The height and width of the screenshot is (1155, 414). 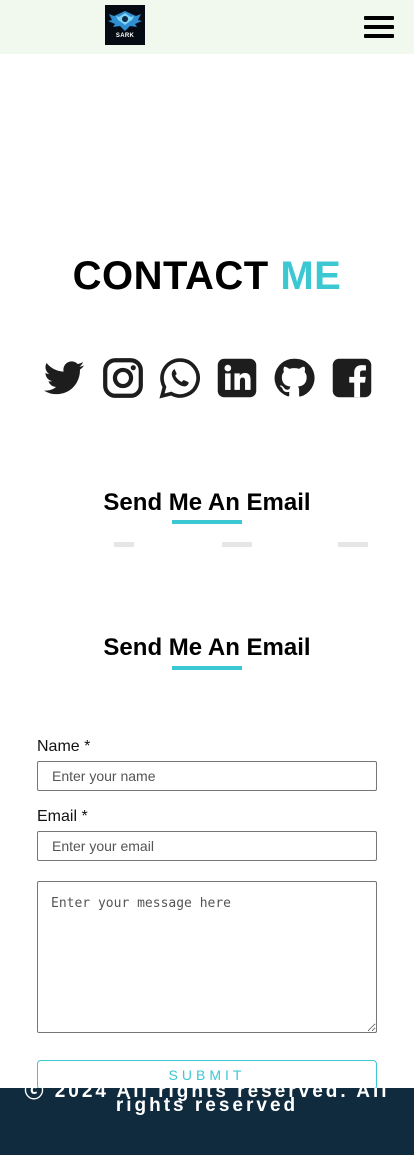 What do you see at coordinates (64, 378) in the screenshot?
I see `twitter-icon` at bounding box center [64, 378].